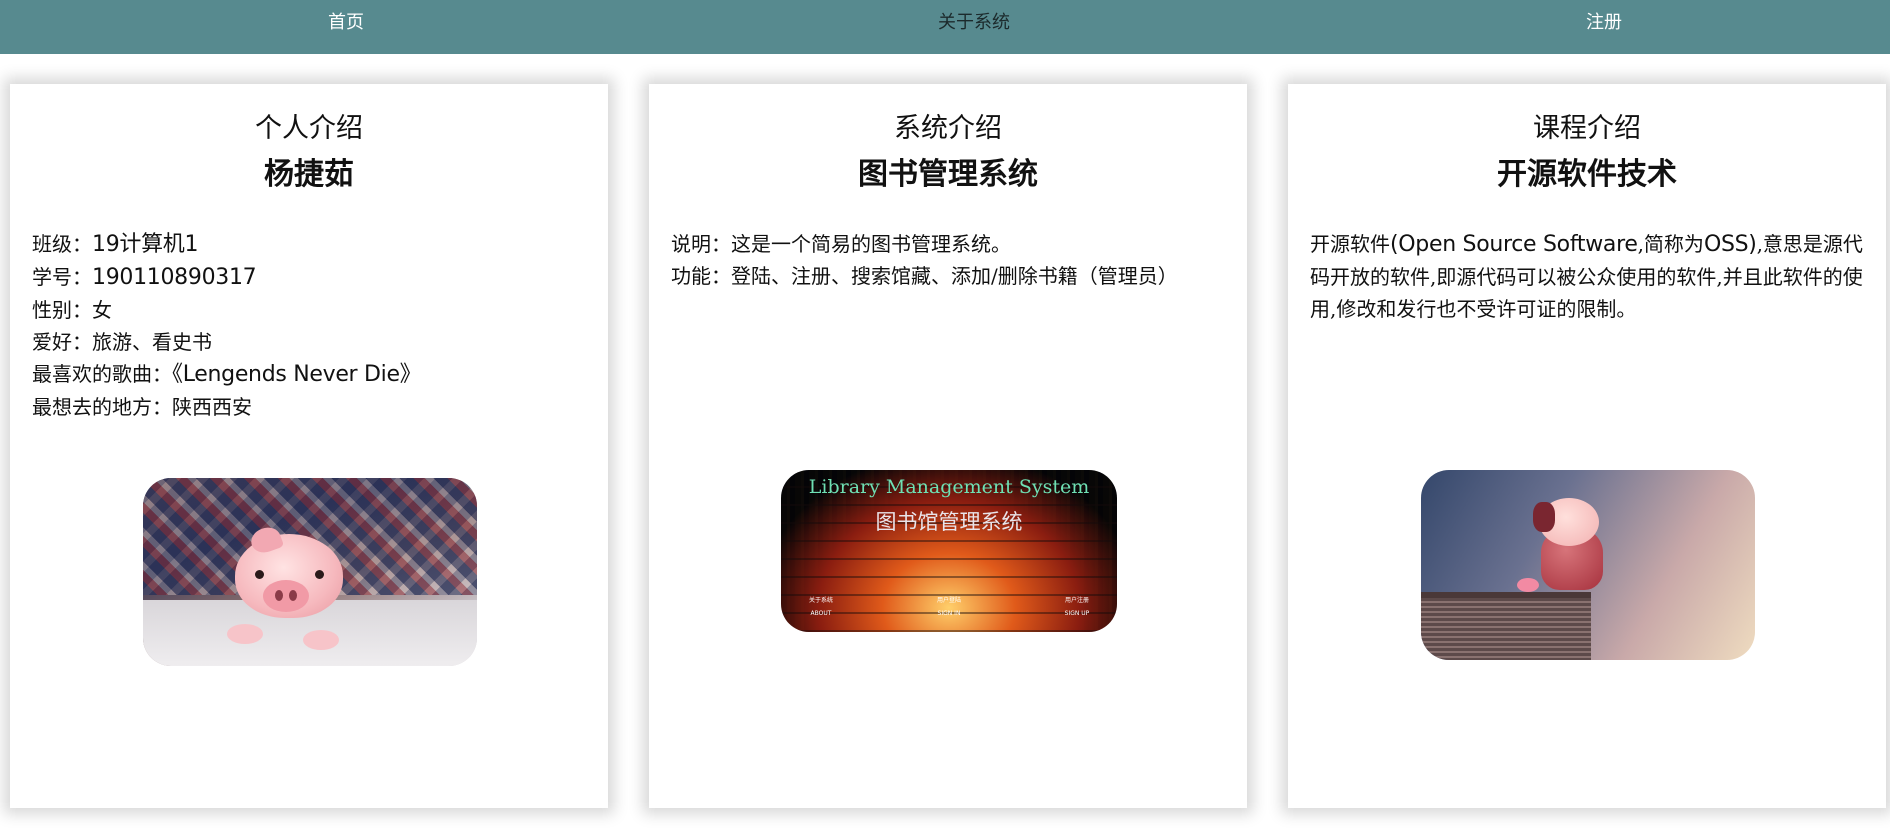 Image resolution: width=1890 pixels, height=834 pixels. I want to click on info-label: 性别：, so click(62, 310).